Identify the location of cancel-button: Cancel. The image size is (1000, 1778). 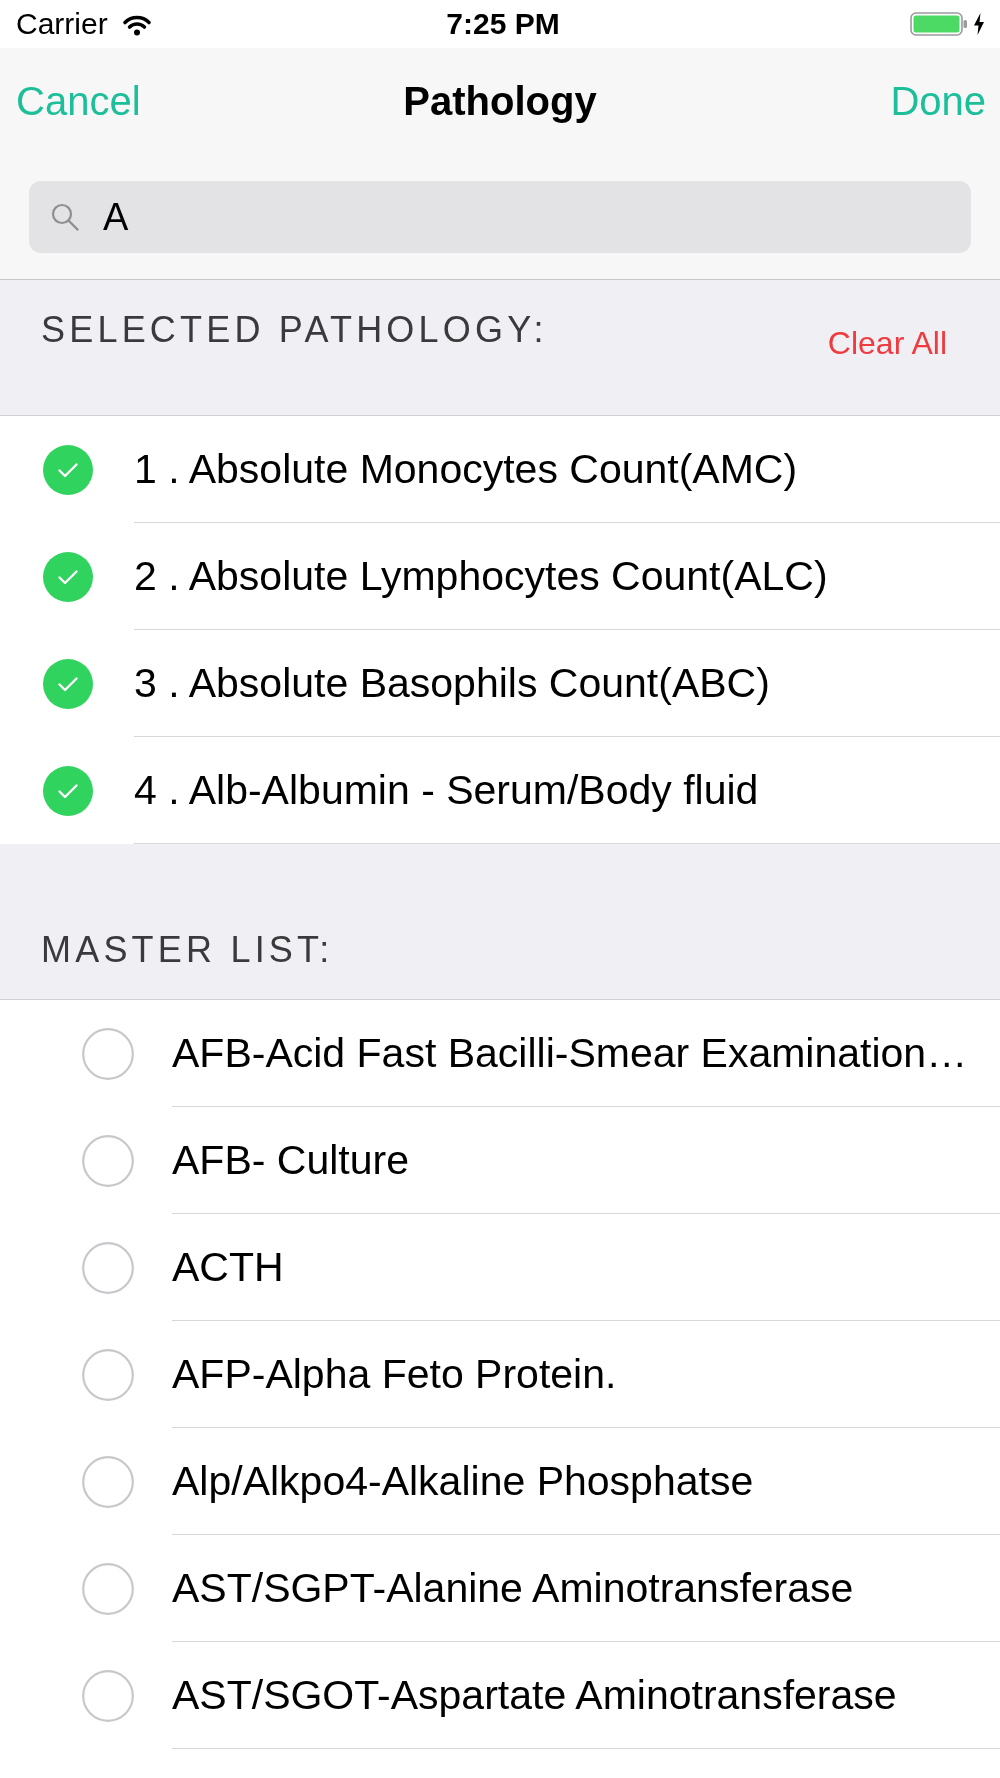
(78, 101).